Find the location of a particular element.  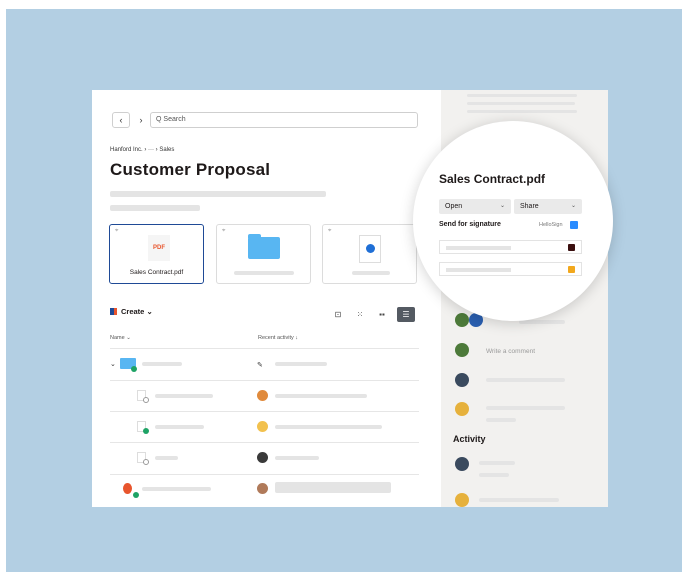

edit-icon: ✎ is located at coordinates (260, 365).